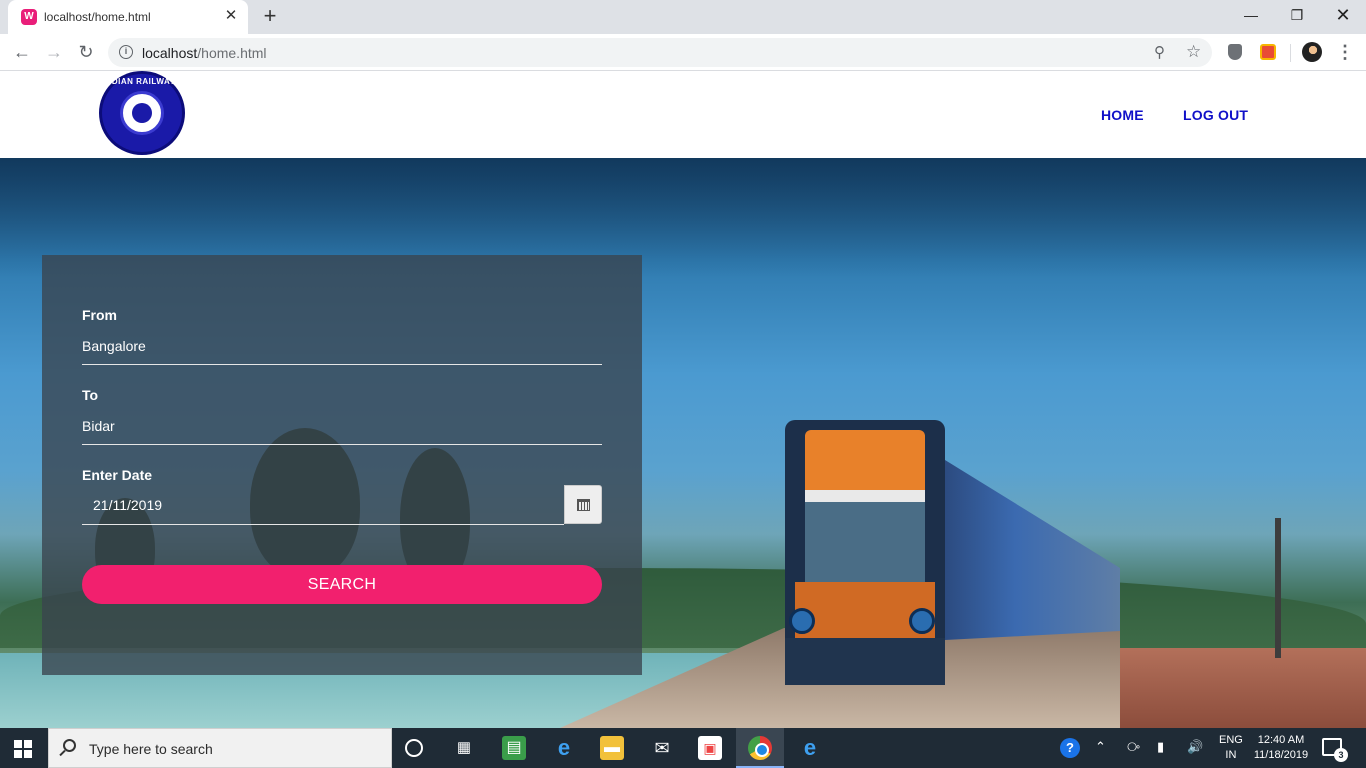 The image size is (1366, 768). I want to click on notification-count-badge: 3, so click(1341, 755).